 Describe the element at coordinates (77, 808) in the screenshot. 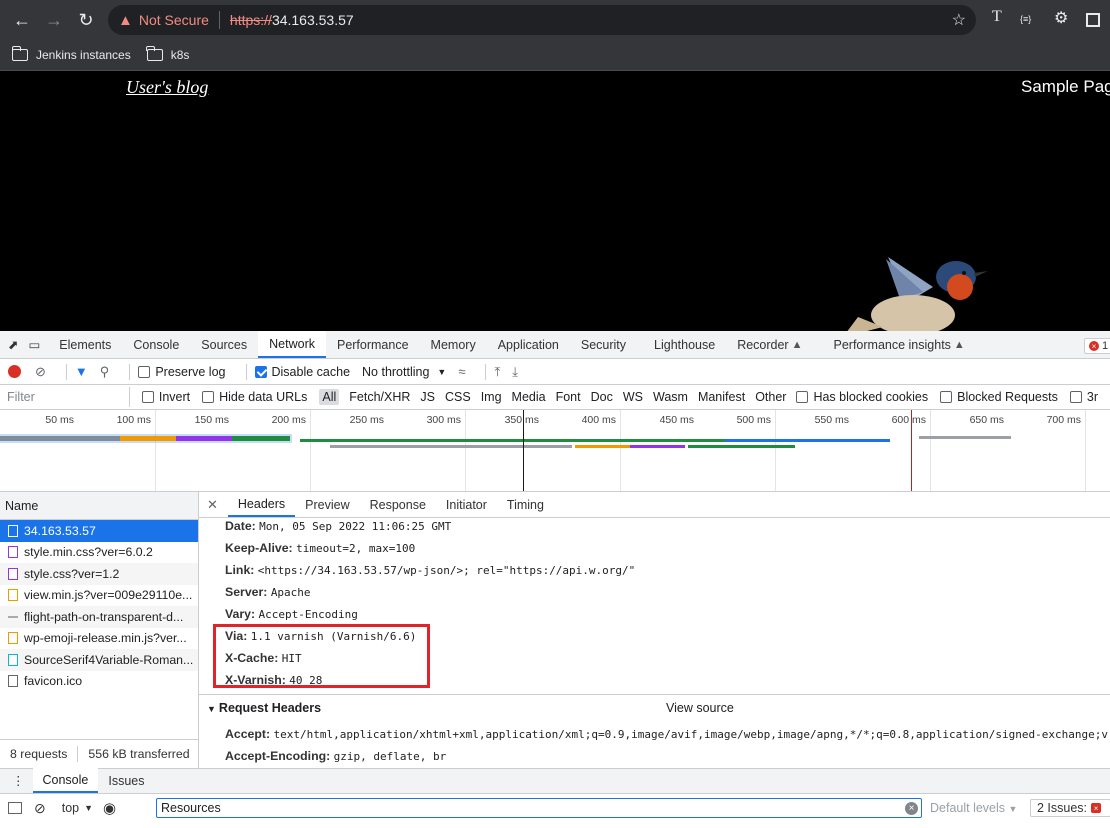

I see `context-select: top ▼` at that location.